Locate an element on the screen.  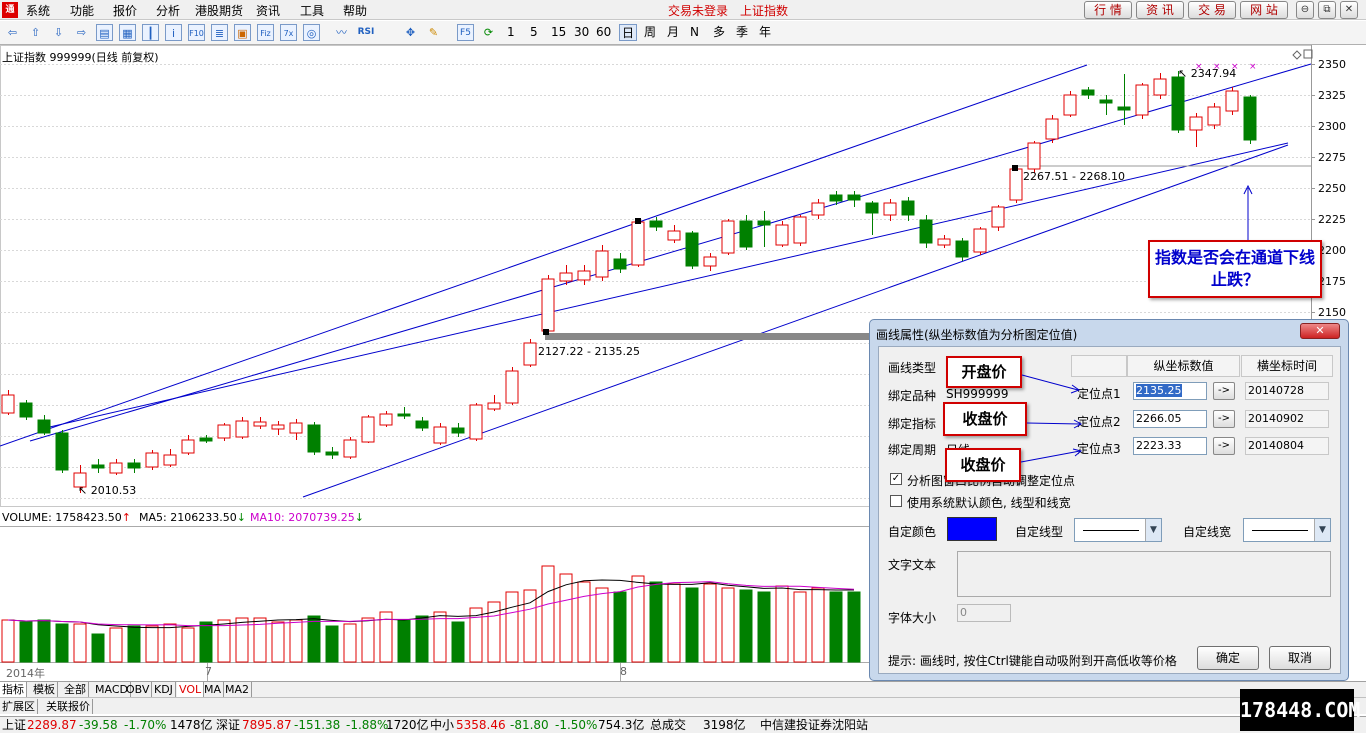
menu-system: 系统 is located at coordinates (38, 10).